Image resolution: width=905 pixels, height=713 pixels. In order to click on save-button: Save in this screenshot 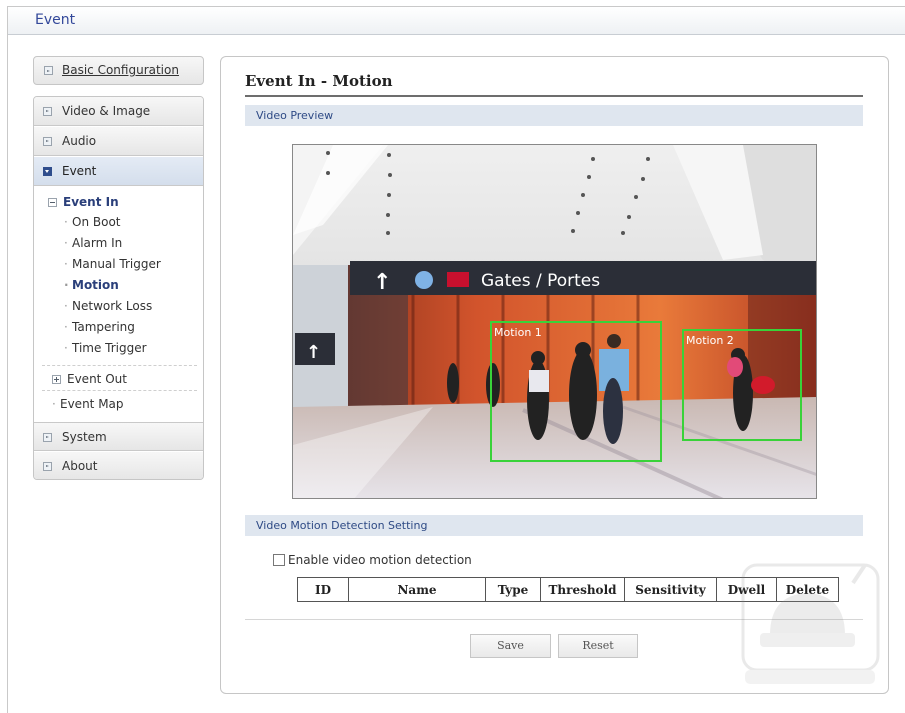, I will do `click(510, 646)`.